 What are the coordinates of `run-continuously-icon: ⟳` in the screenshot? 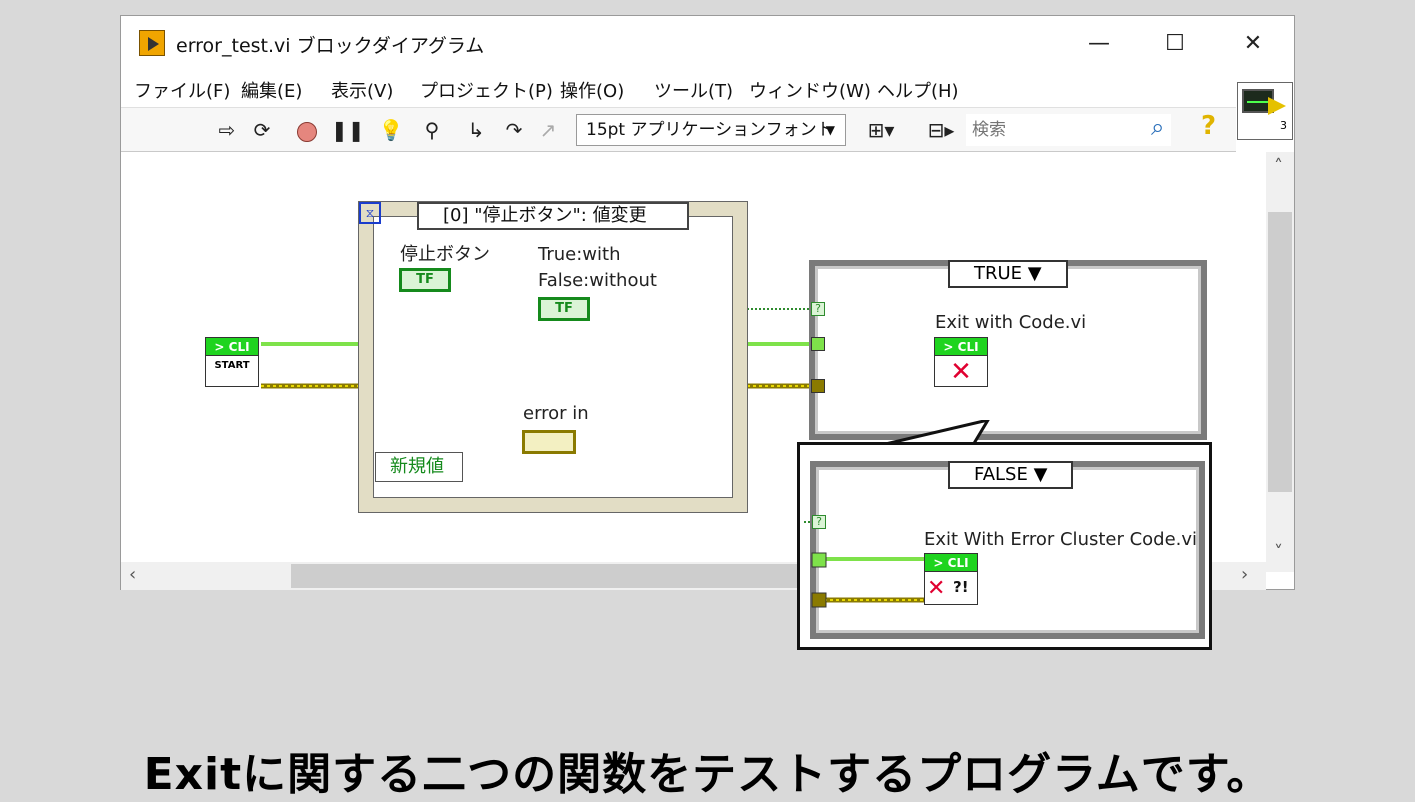 It's located at (262, 130).